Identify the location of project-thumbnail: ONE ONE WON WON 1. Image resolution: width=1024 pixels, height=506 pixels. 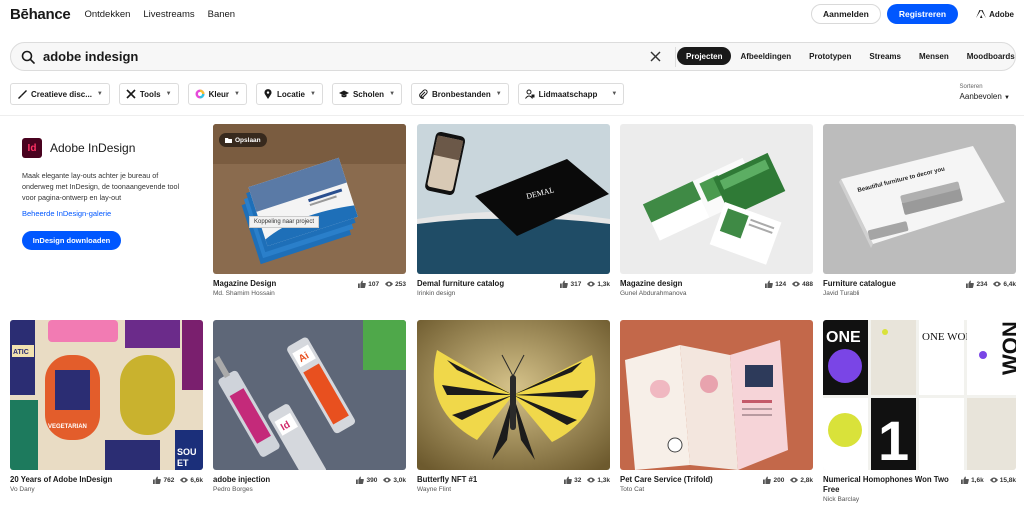
(919, 395).